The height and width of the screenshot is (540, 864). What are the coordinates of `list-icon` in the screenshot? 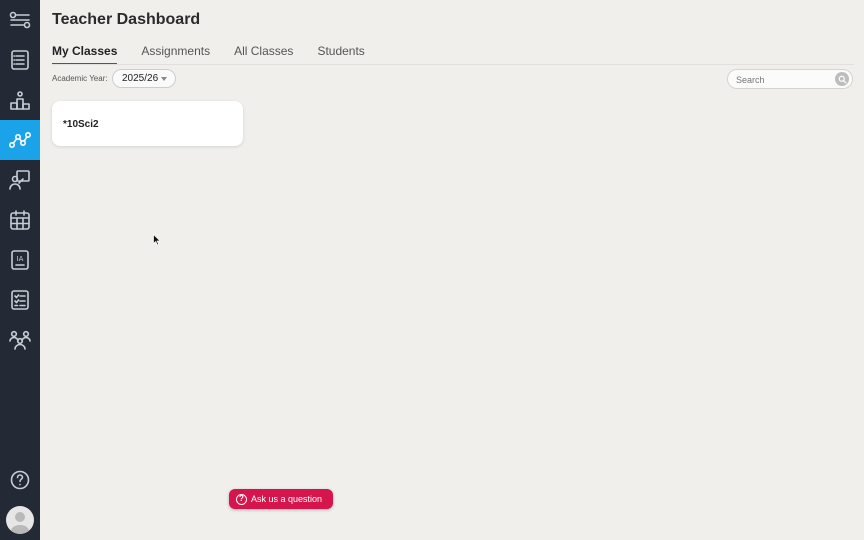 It's located at (20, 60).